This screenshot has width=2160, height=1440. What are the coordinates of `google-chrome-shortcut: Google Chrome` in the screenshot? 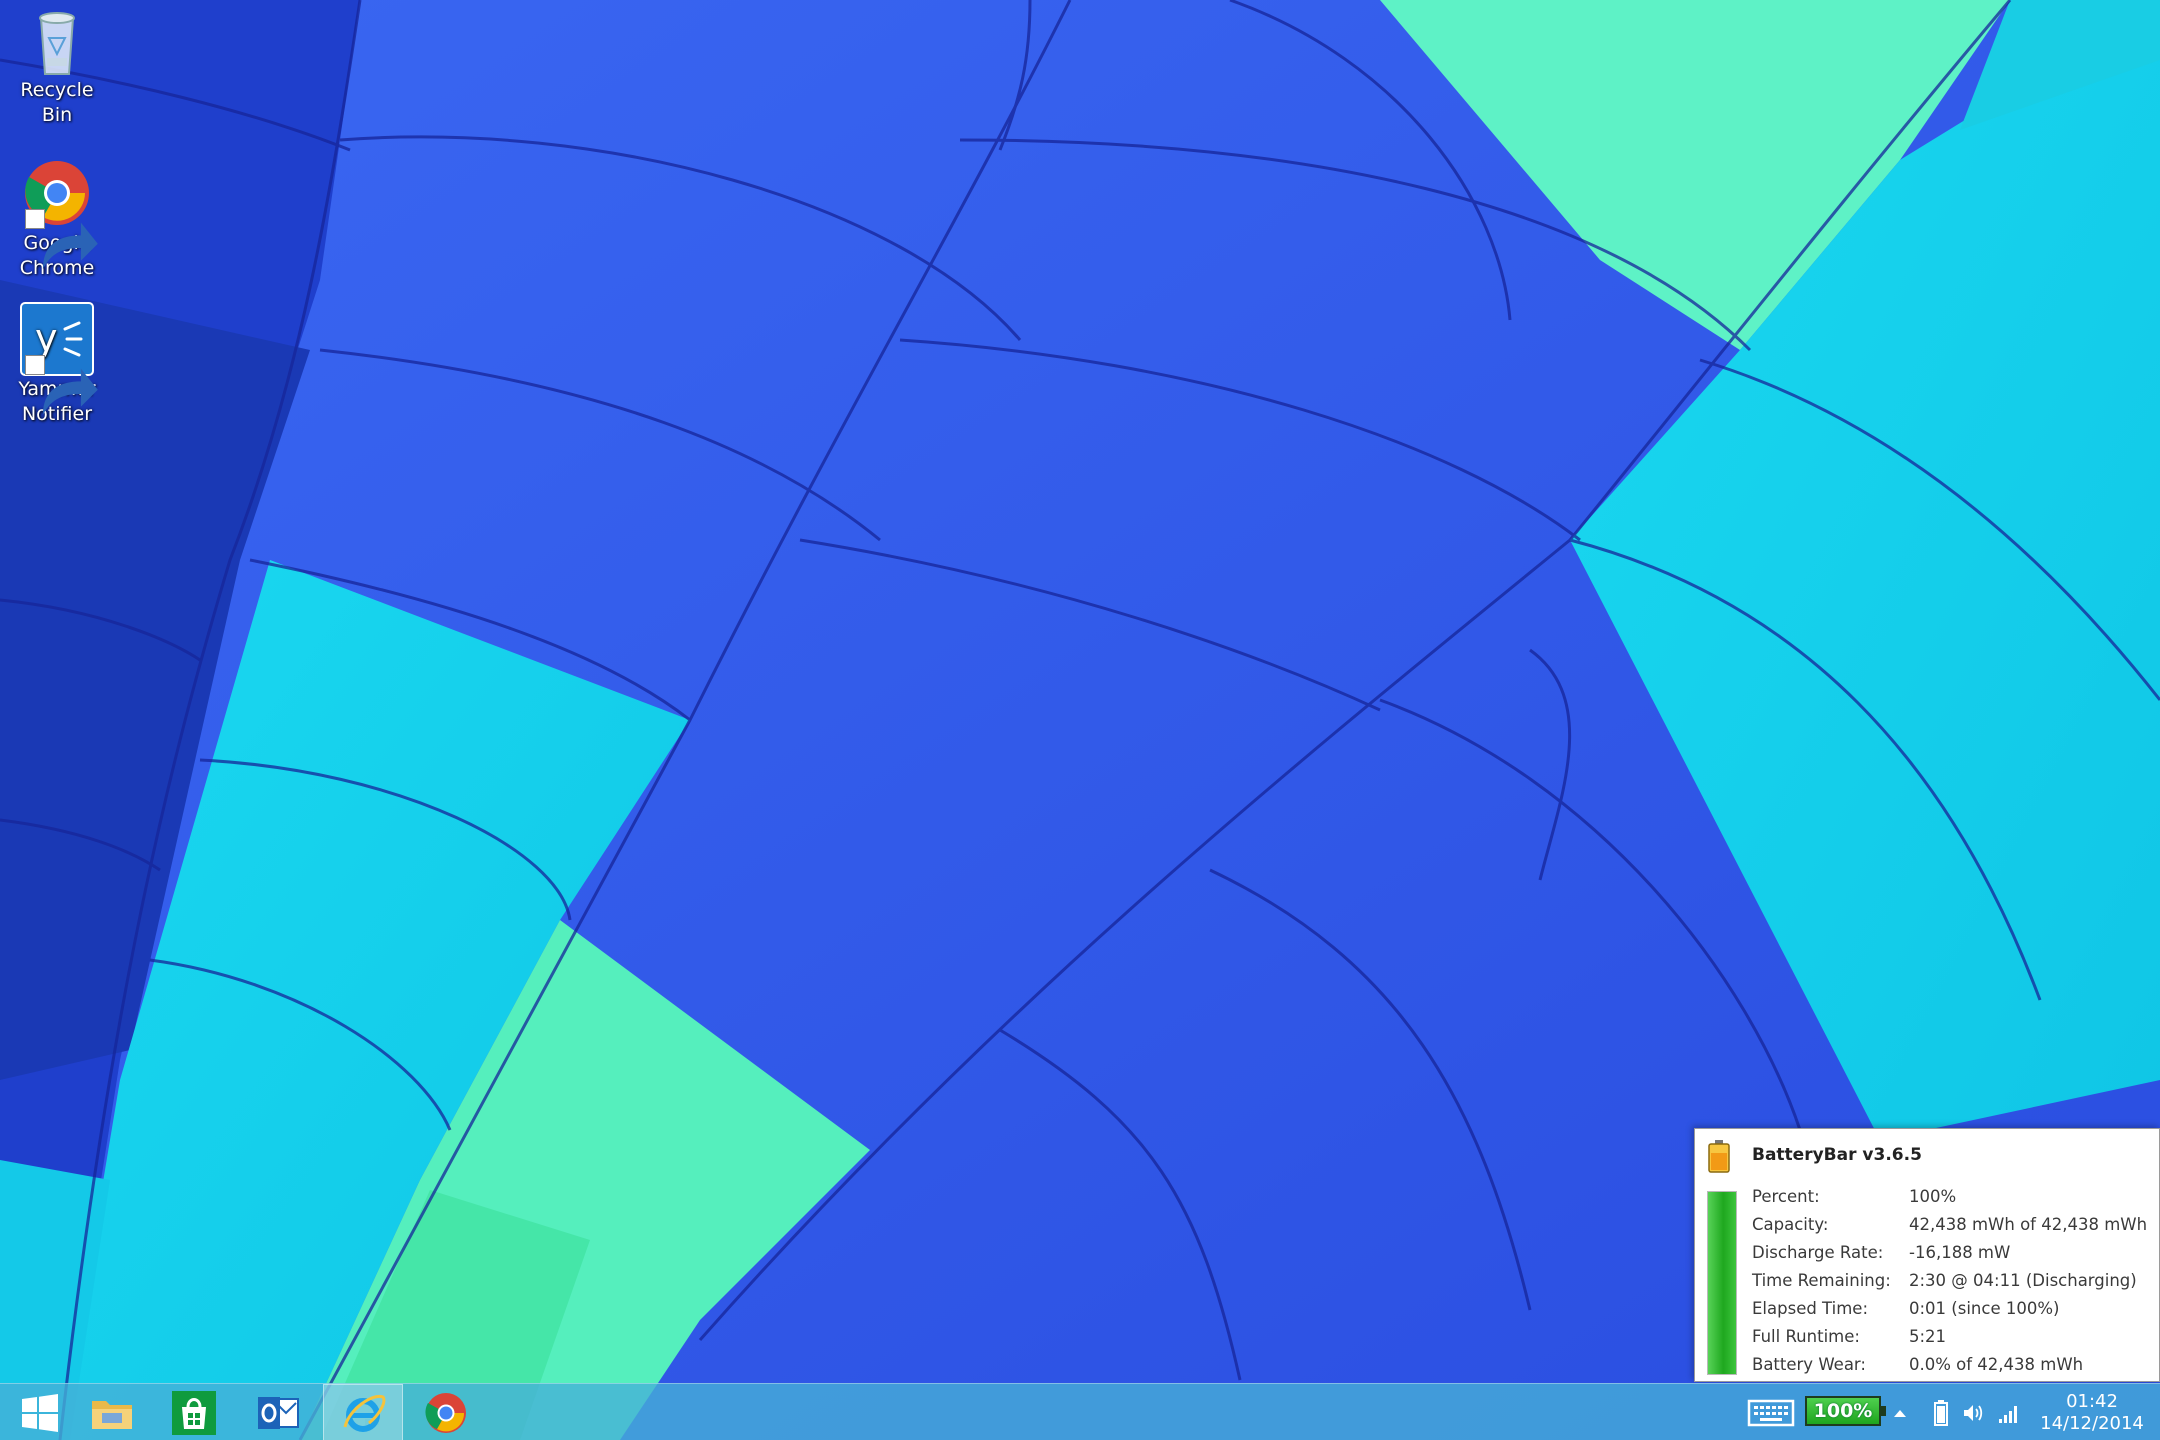 It's located at (57, 218).